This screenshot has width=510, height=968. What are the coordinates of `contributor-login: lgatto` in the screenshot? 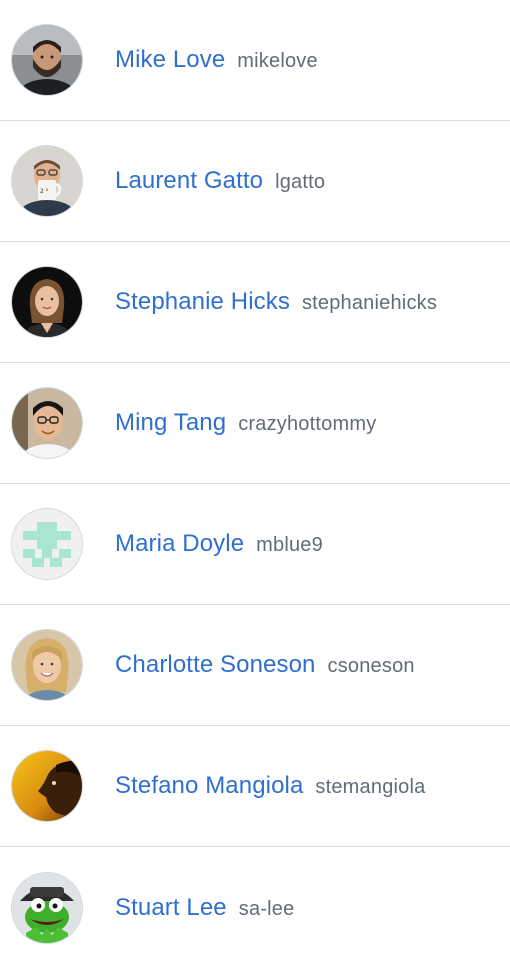 It's located at (300, 182).